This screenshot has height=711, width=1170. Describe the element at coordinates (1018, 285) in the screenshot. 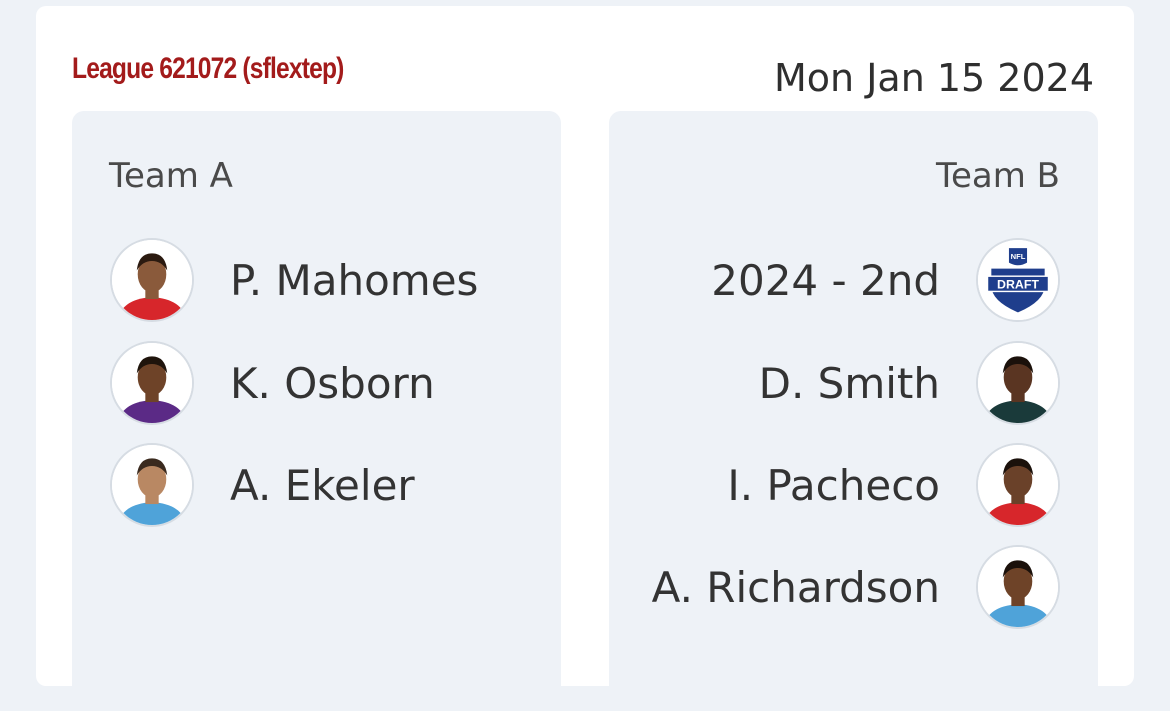

I see `svg-text: DRAFT` at that location.